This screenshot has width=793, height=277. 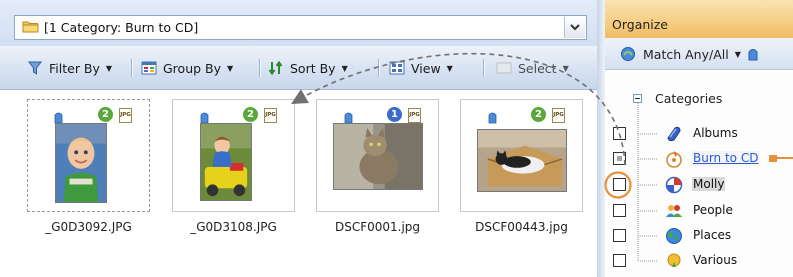 I want to click on category-row-people: People, so click(x=699, y=211).